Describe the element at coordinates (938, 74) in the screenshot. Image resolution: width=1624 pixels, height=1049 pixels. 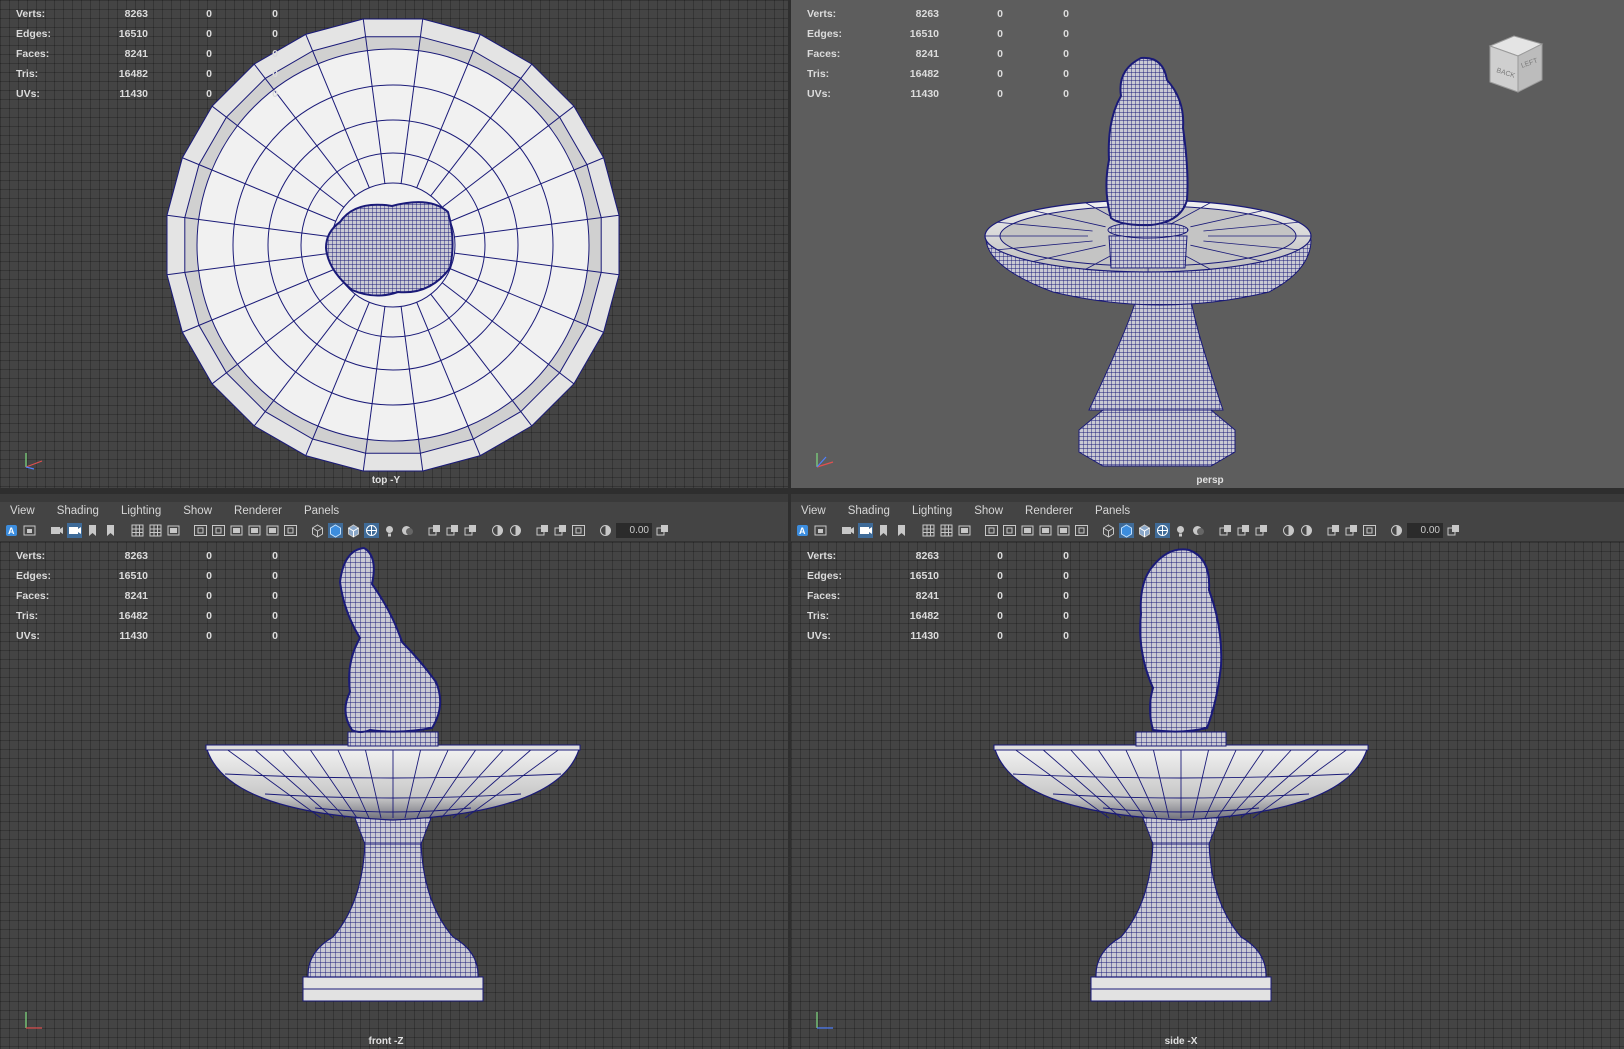
I see `stats-row: Tris: 16482 0 0` at that location.